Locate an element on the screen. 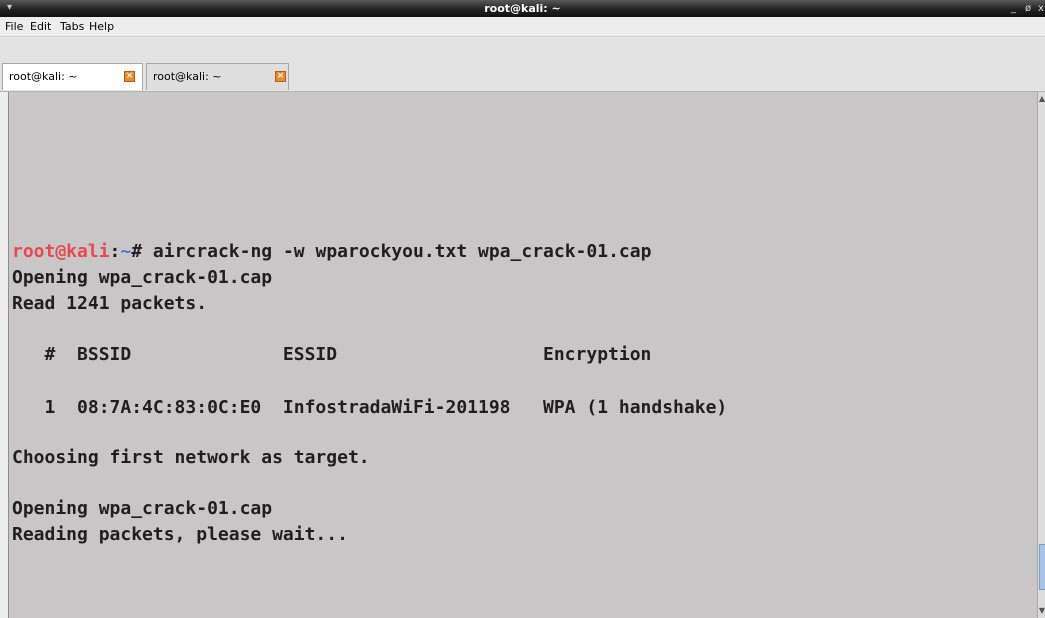  menu-tabs: Tabs is located at coordinates (72, 26).